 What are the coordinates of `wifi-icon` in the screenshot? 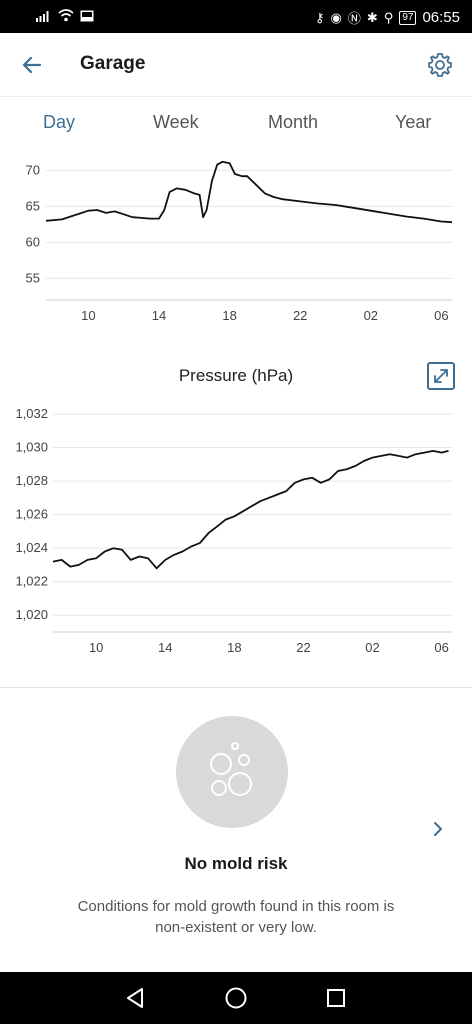 It's located at (66, 15).